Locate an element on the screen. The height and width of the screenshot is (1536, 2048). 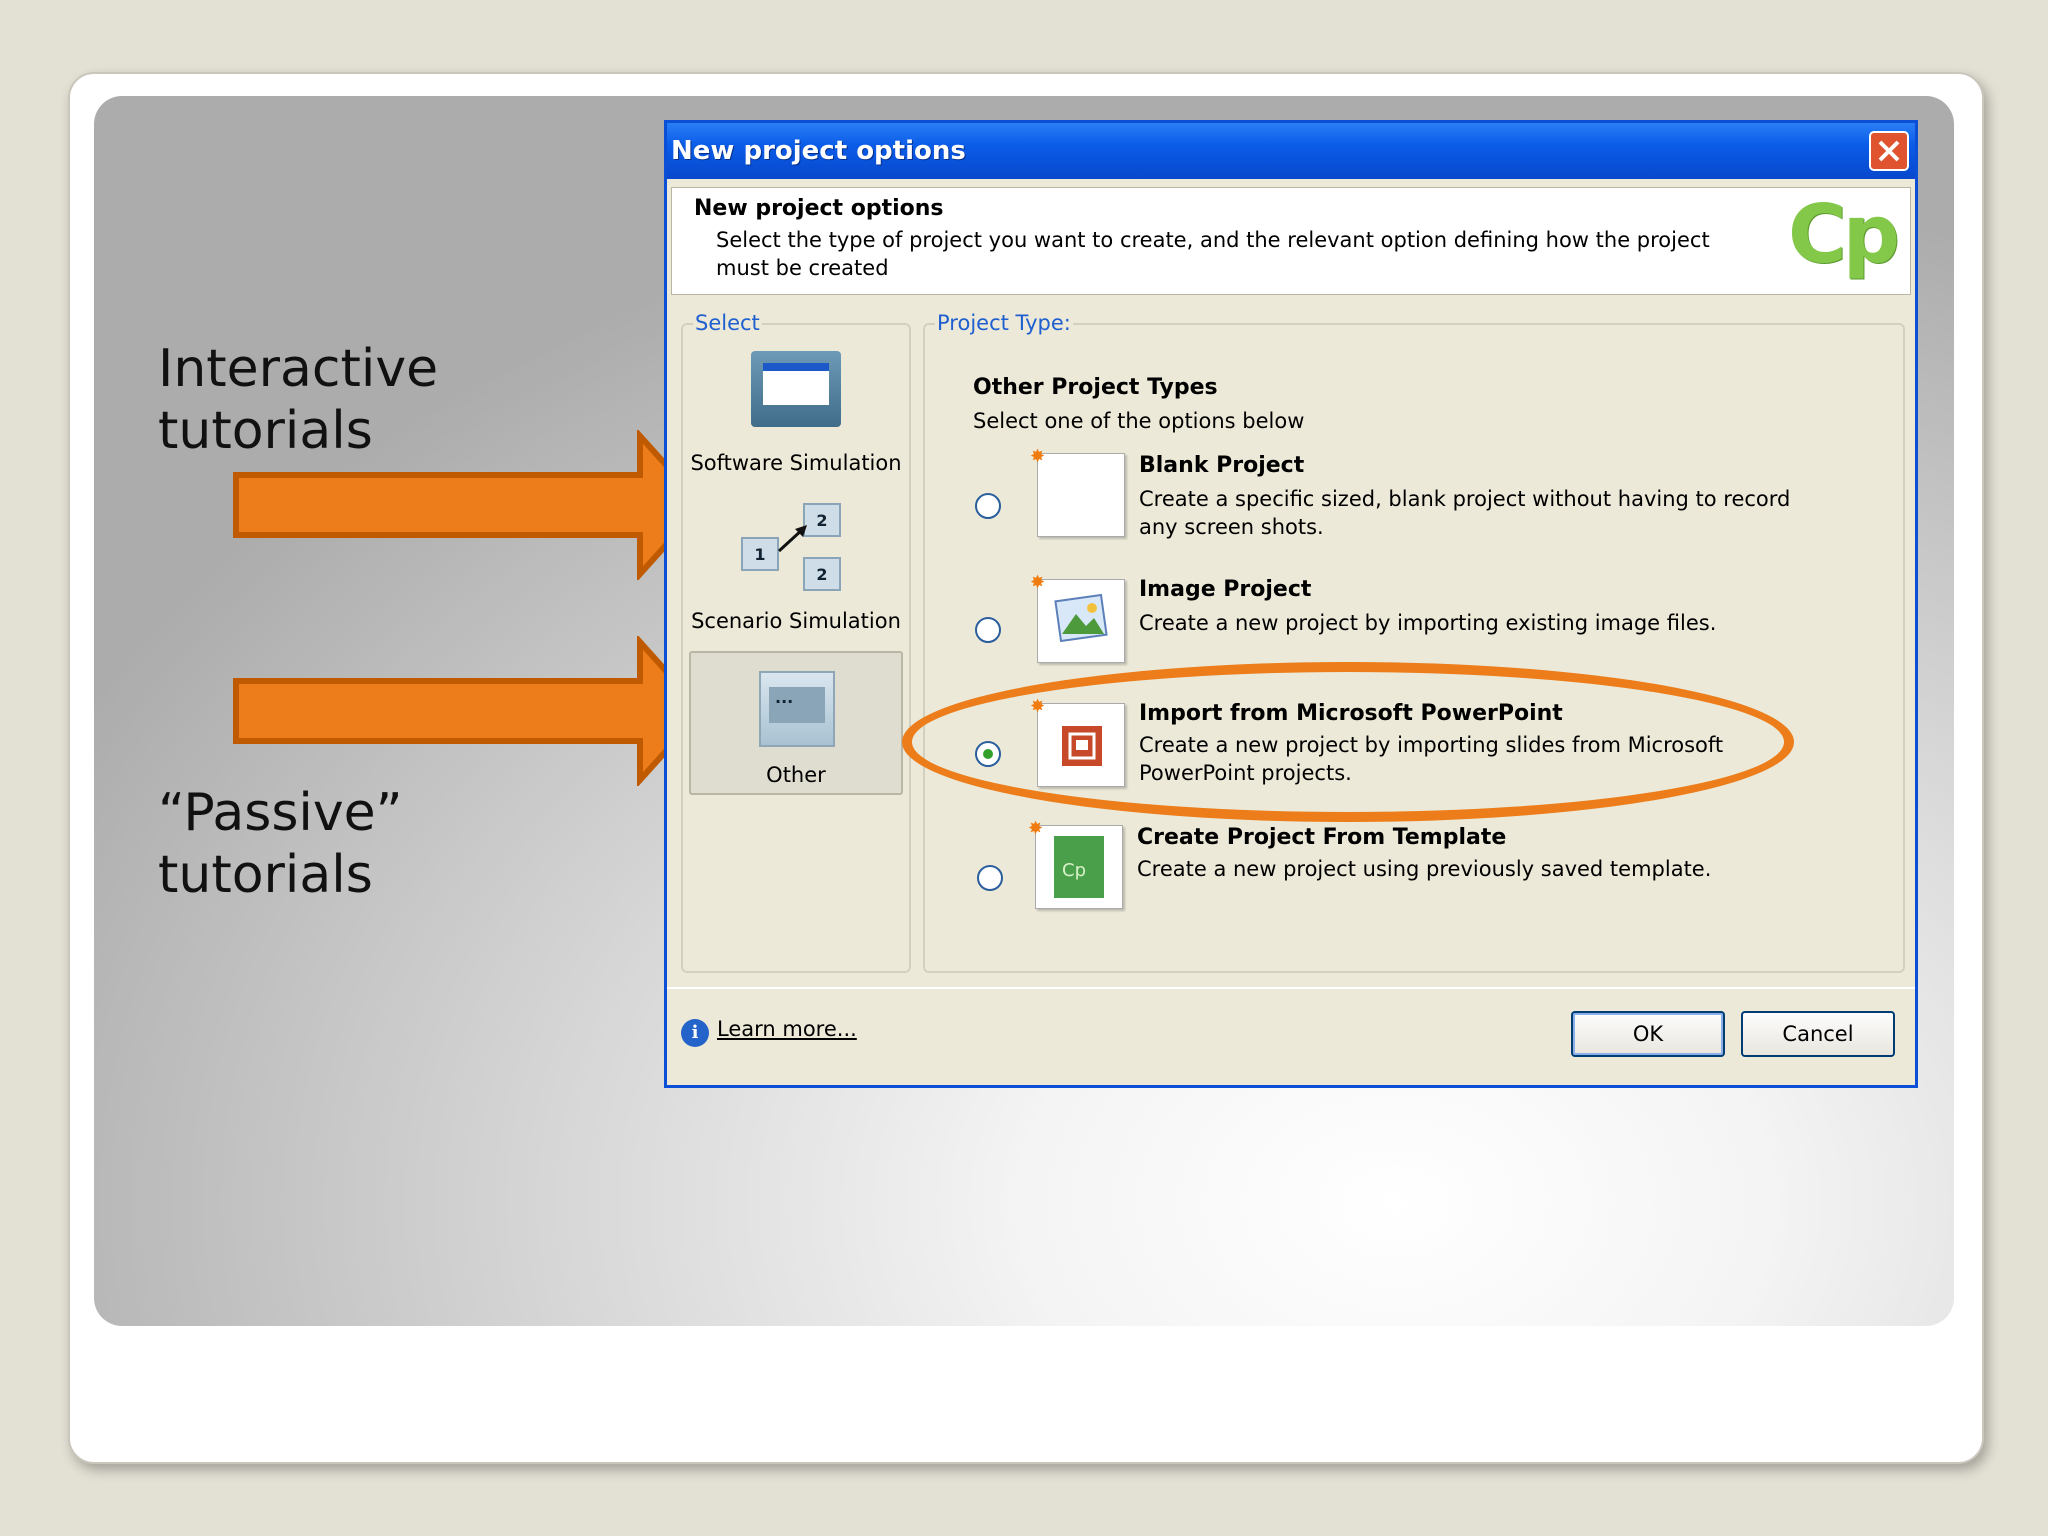
ok-button: OK is located at coordinates (1648, 1034).